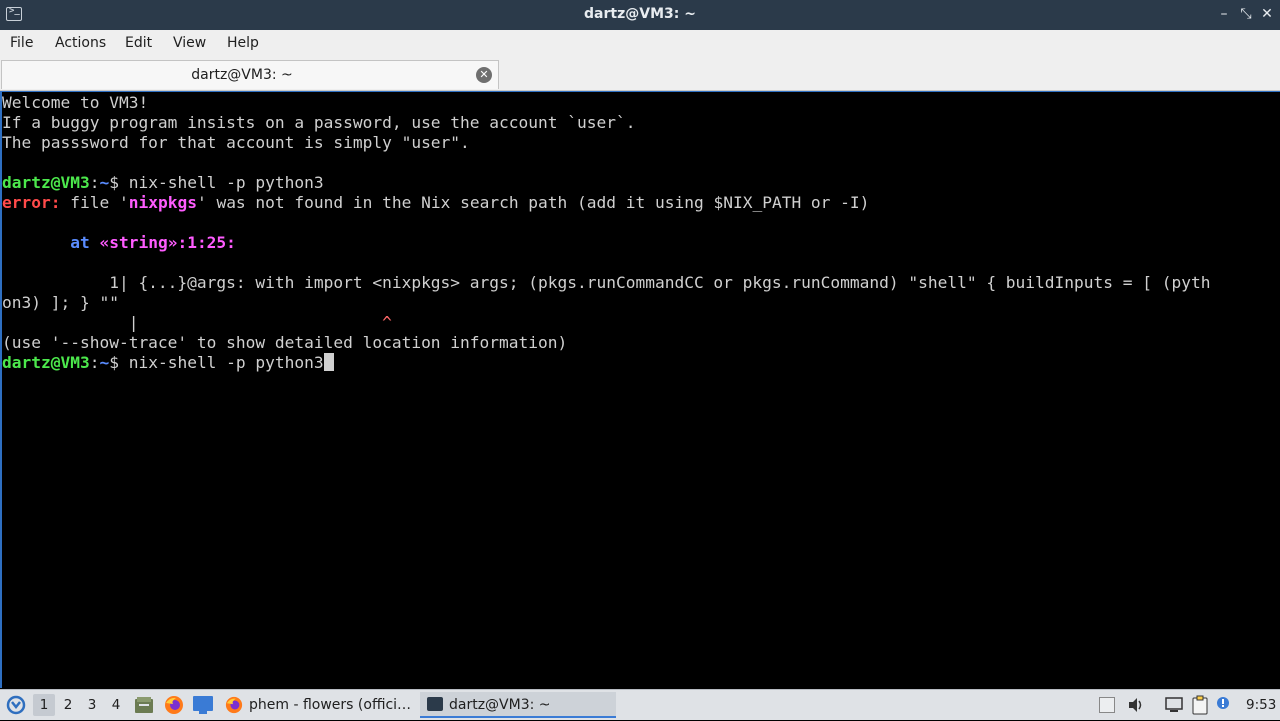 This screenshot has height=721, width=1280. I want to click on welcome-line: Welcome to VM3!, so click(75, 102).